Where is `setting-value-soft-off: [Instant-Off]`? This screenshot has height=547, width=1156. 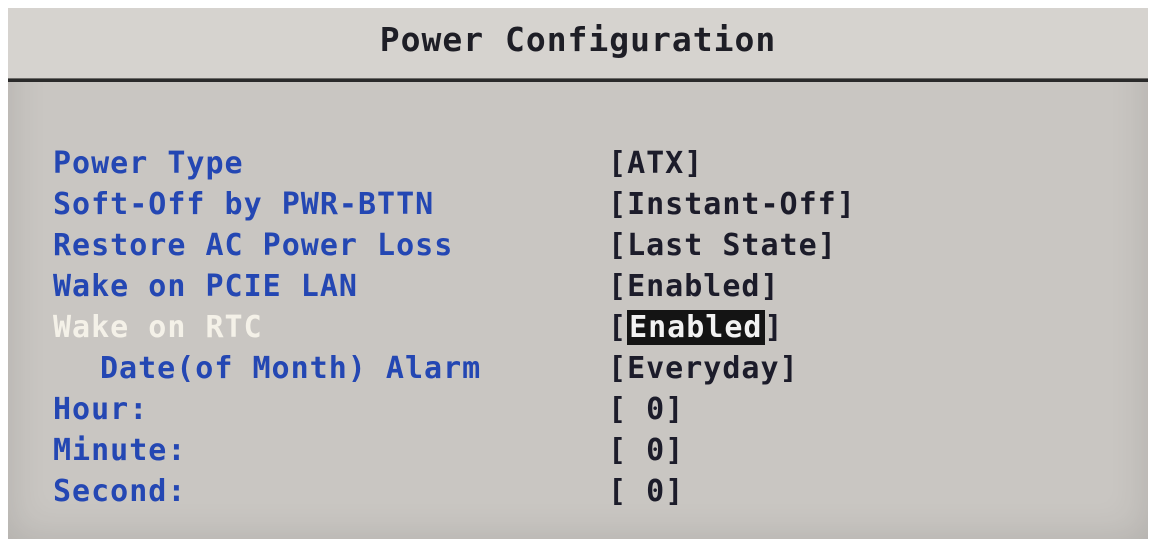 setting-value-soft-off: [Instant-Off] is located at coordinates (732, 204).